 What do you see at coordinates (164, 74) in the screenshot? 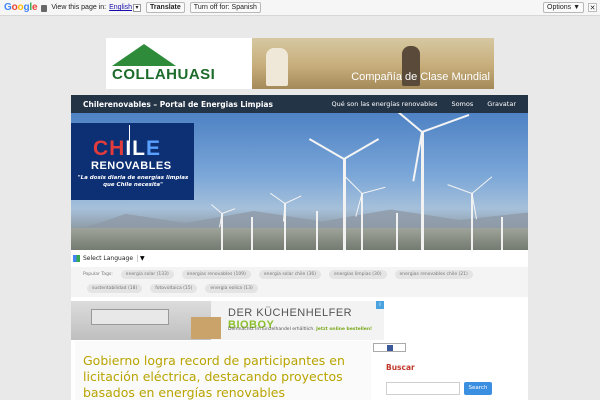
I see `ad-brand: COLLAHUASI` at bounding box center [164, 74].